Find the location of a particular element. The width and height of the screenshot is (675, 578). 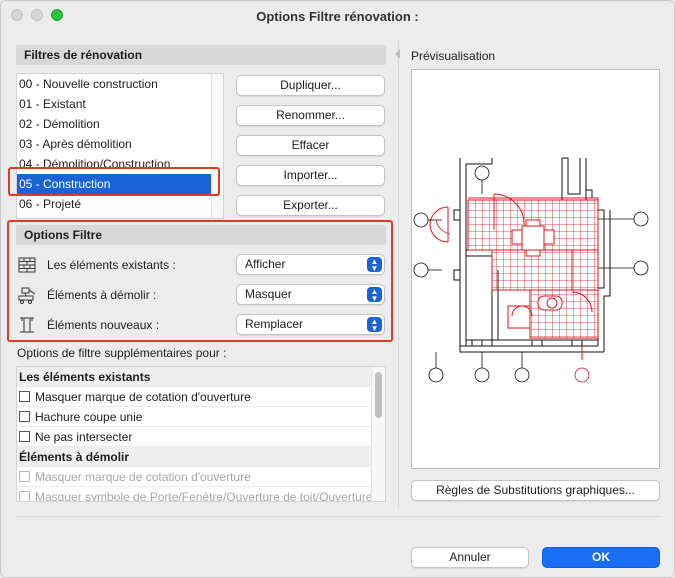

preview-label: Prévisualisation is located at coordinates (453, 56).